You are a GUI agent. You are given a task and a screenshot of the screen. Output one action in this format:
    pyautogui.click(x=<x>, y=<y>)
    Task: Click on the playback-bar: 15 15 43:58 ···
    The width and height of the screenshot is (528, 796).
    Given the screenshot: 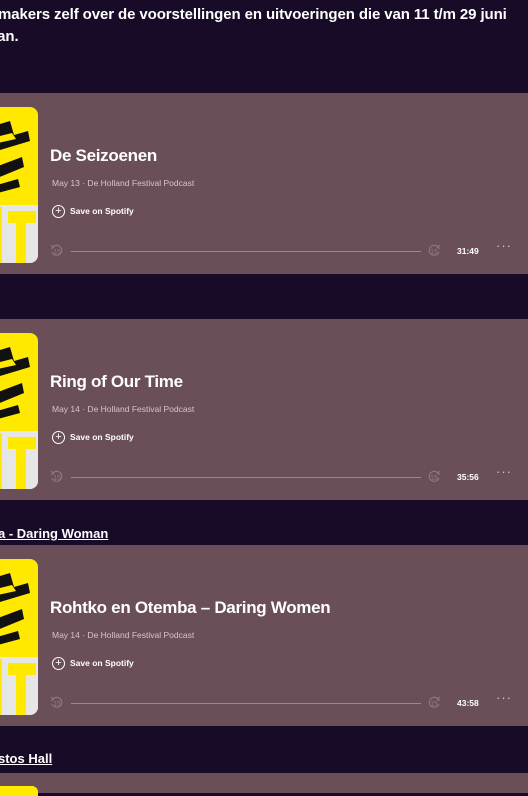 What is the action you would take?
    pyautogui.click(x=289, y=701)
    